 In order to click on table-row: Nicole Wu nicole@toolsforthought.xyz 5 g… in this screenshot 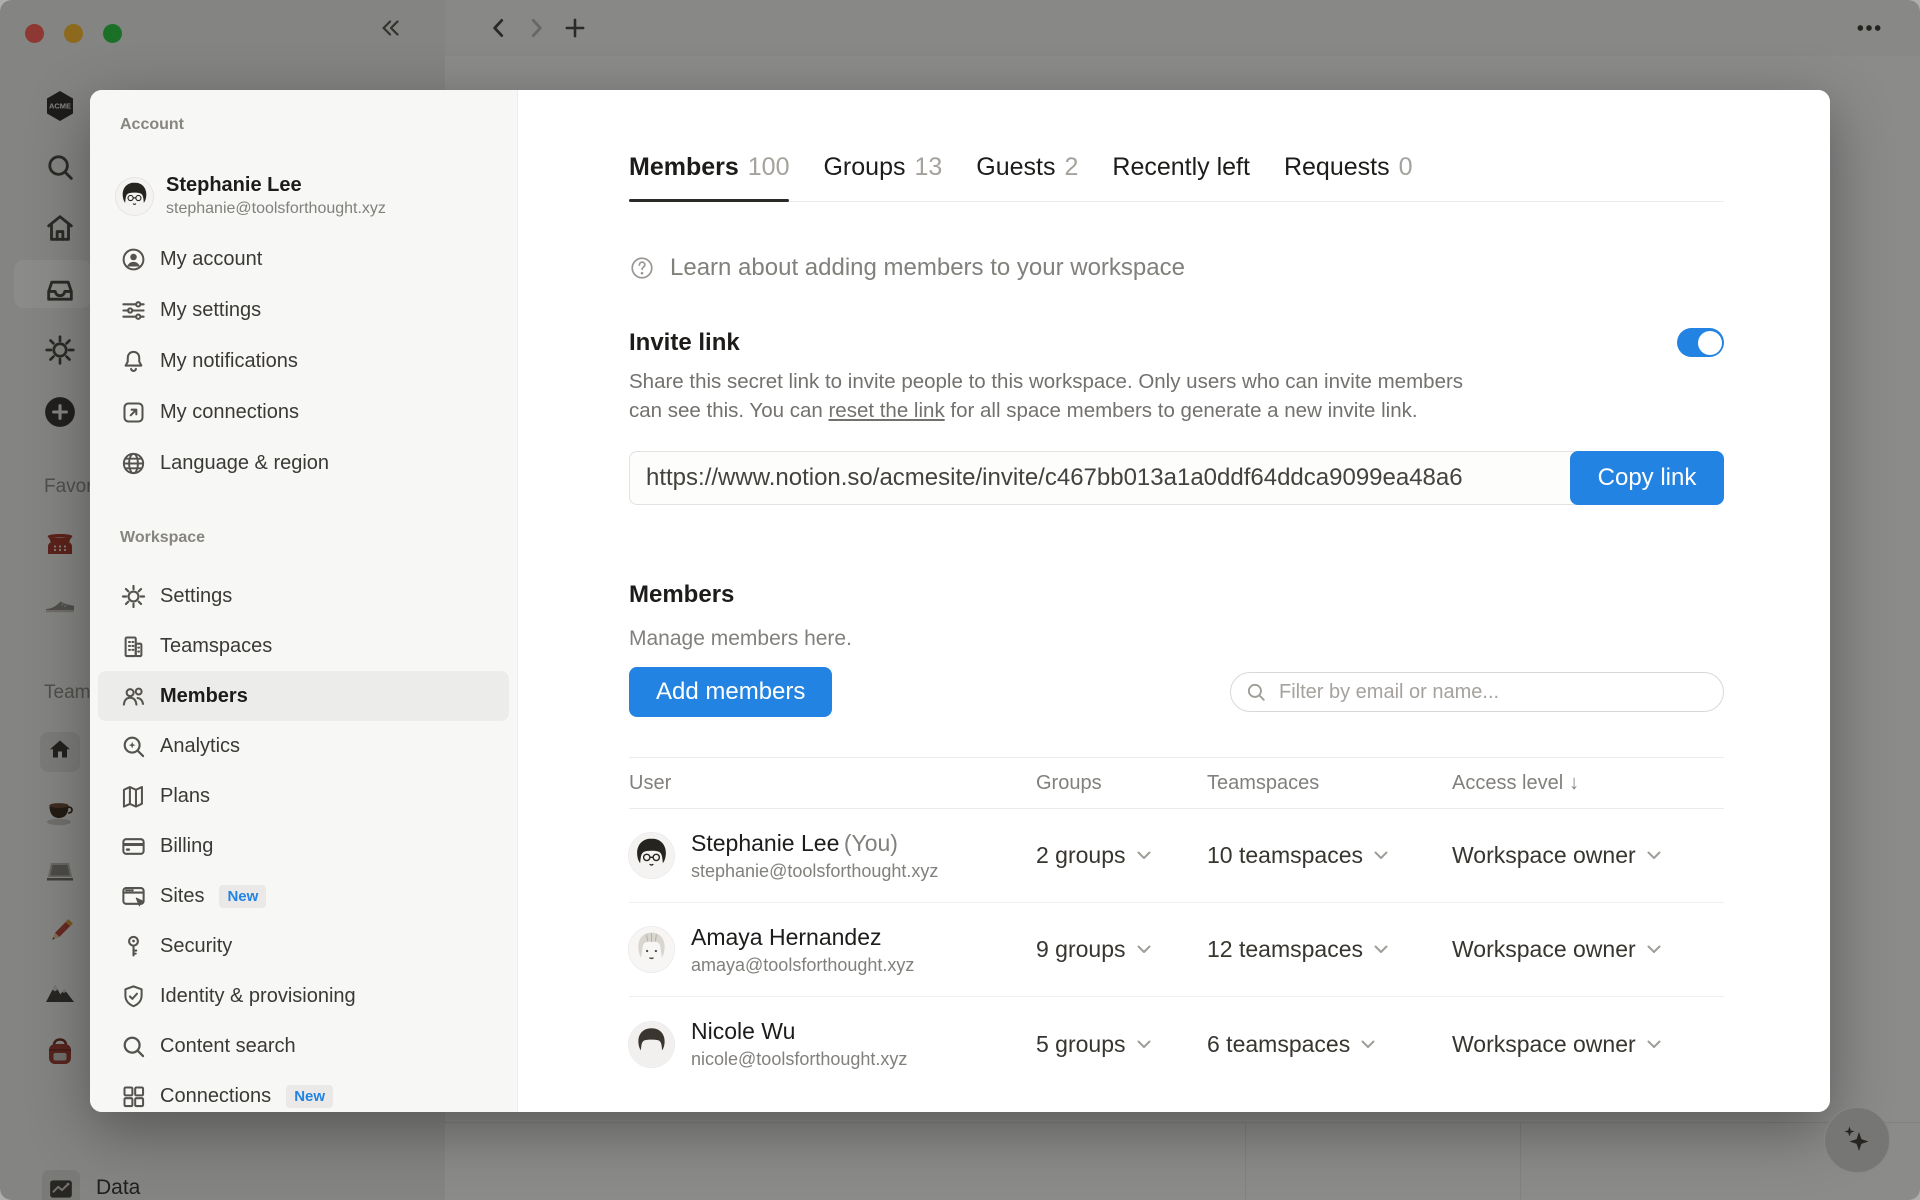, I will do `click(1176, 1044)`.